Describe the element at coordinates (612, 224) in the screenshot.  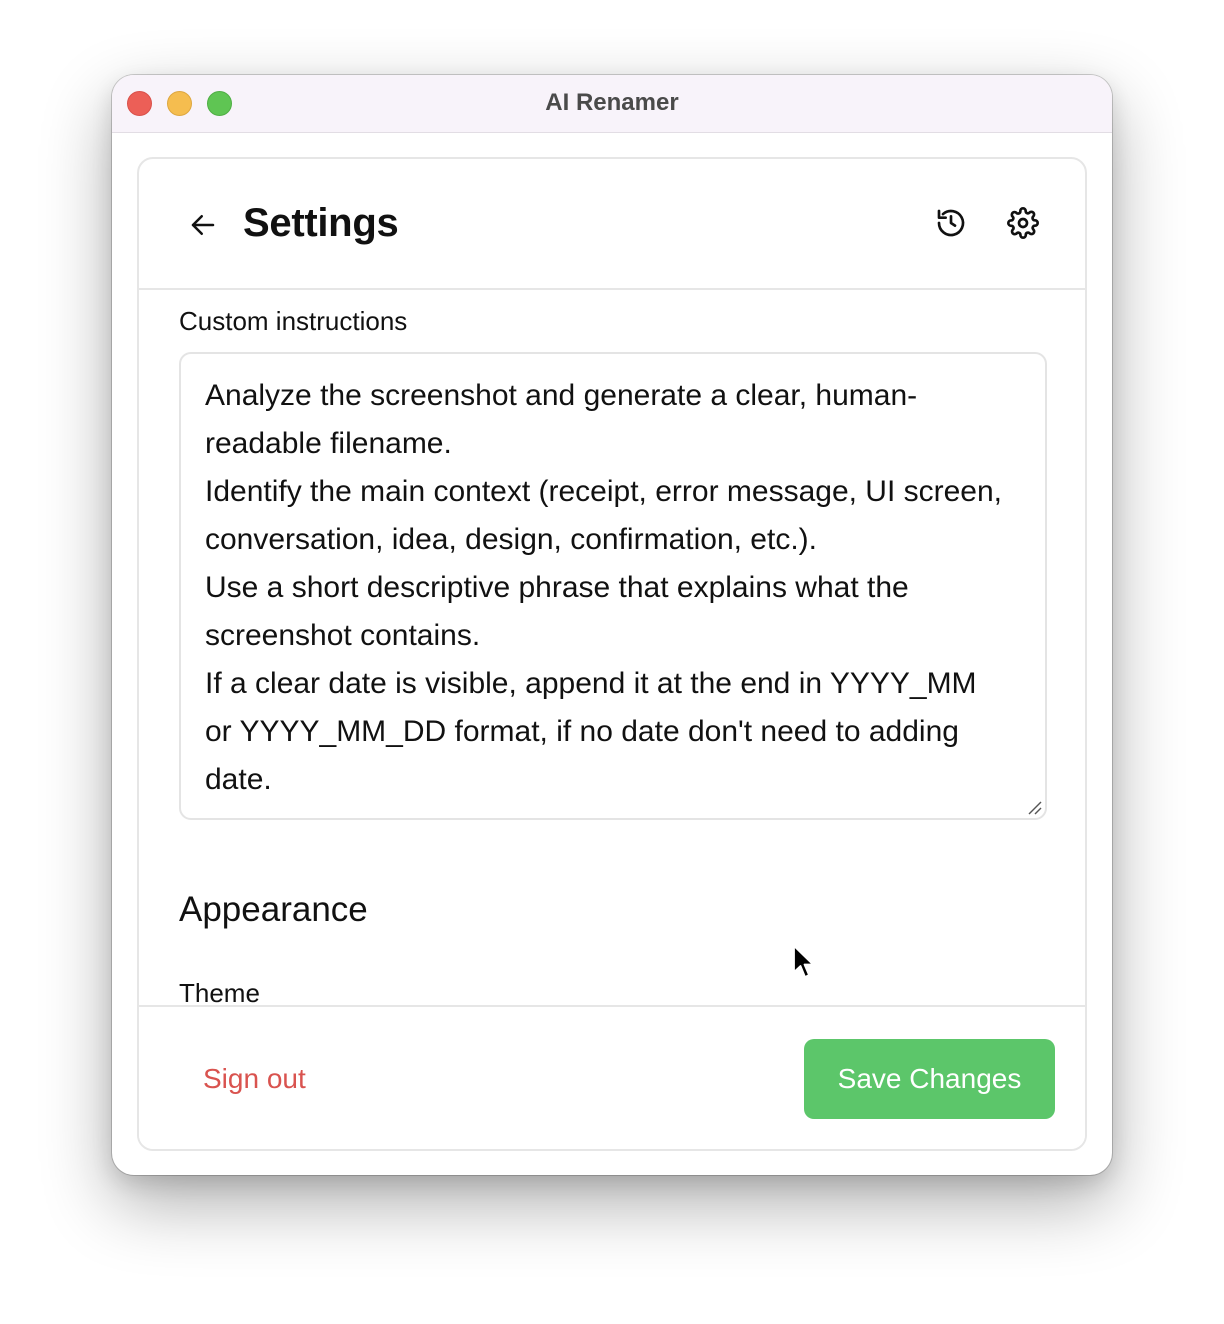
I see `settings-header: Settings` at that location.